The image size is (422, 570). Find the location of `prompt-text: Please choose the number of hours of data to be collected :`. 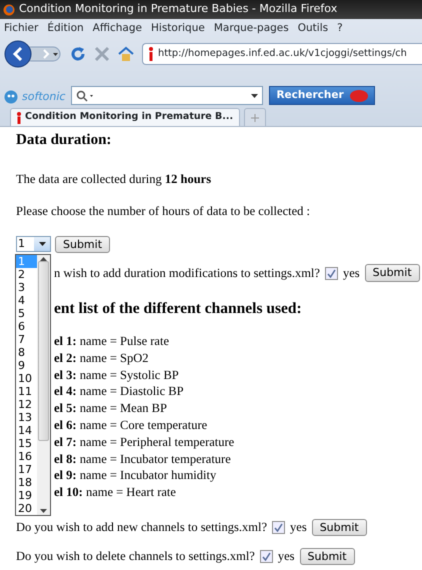

prompt-text: Please choose the number of hours of data to be collected : is located at coordinates (164, 211).